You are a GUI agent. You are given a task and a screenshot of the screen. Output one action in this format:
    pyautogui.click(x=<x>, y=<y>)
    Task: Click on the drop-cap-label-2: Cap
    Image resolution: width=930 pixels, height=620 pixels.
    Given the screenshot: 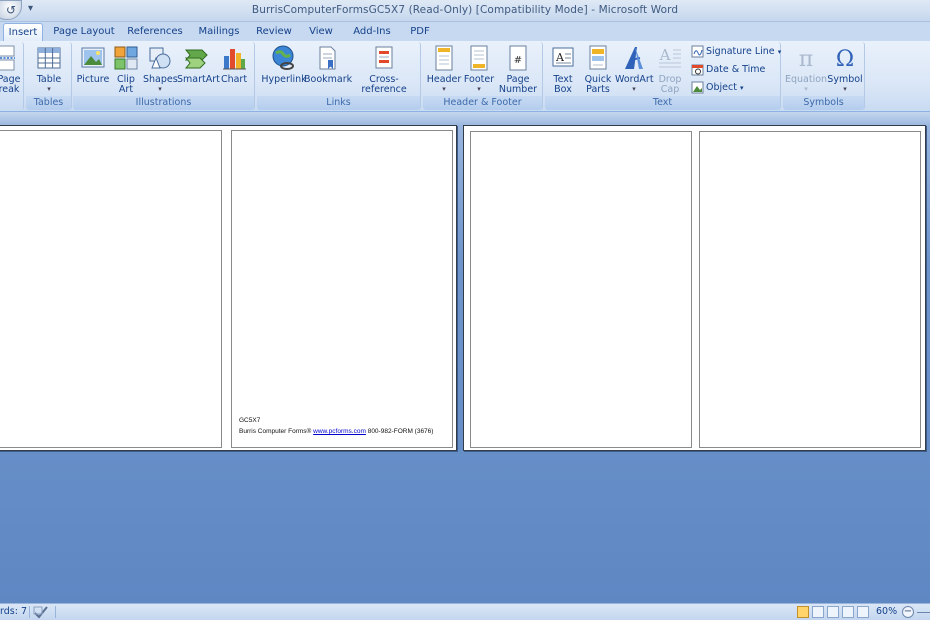 What is the action you would take?
    pyautogui.click(x=670, y=89)
    